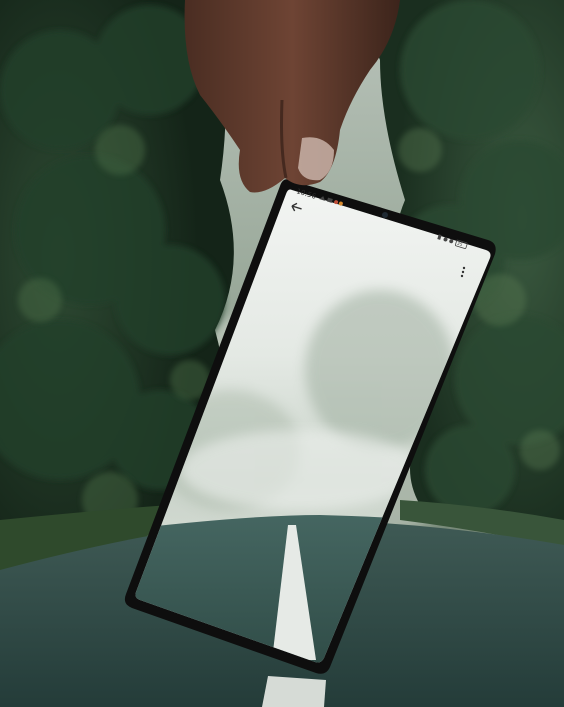  I want to click on road-center-line-outside, so click(294, 691).